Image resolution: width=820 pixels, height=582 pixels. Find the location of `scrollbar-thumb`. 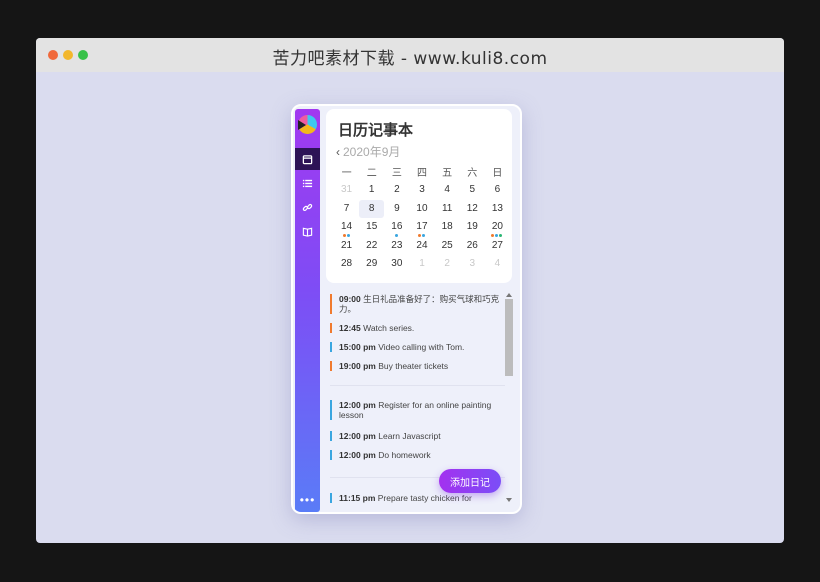

scrollbar-thumb is located at coordinates (509, 337).